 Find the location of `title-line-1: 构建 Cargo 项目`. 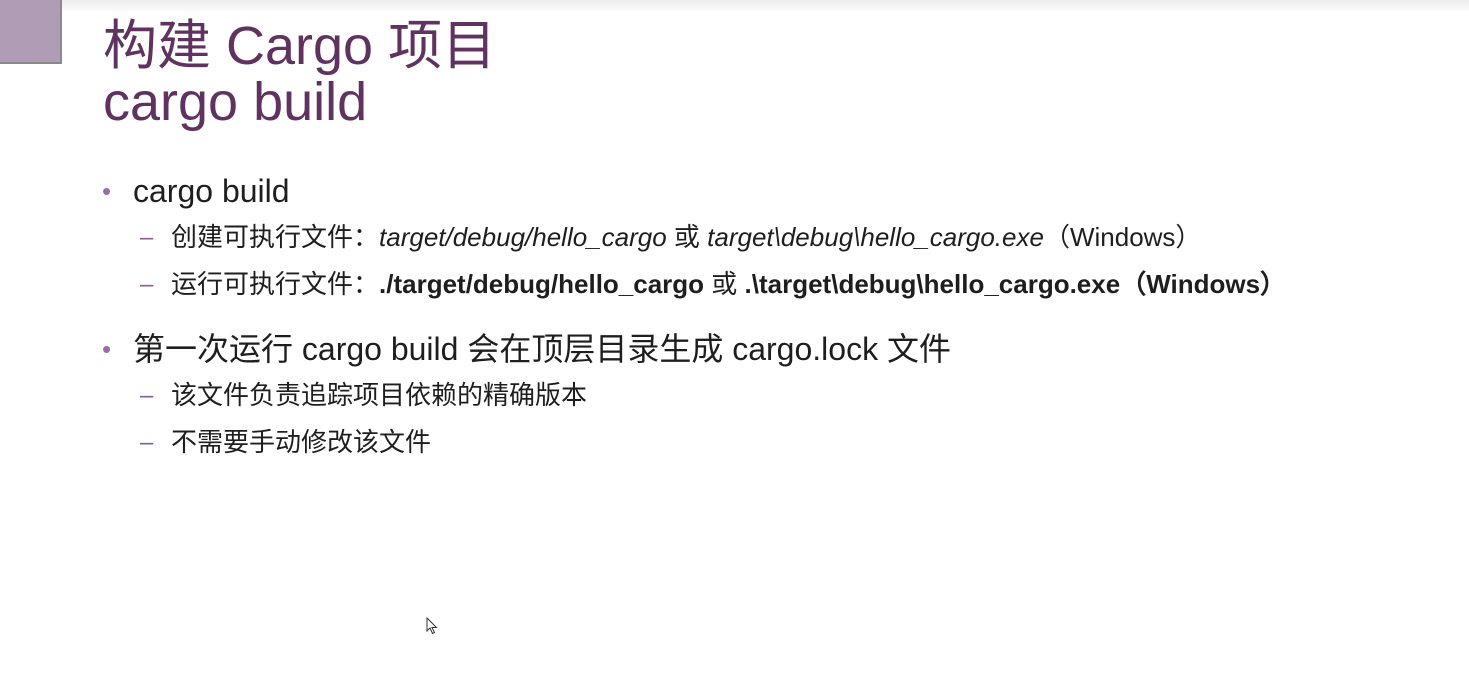

title-line-1: 构建 Cargo 项目 is located at coordinates (300, 46).